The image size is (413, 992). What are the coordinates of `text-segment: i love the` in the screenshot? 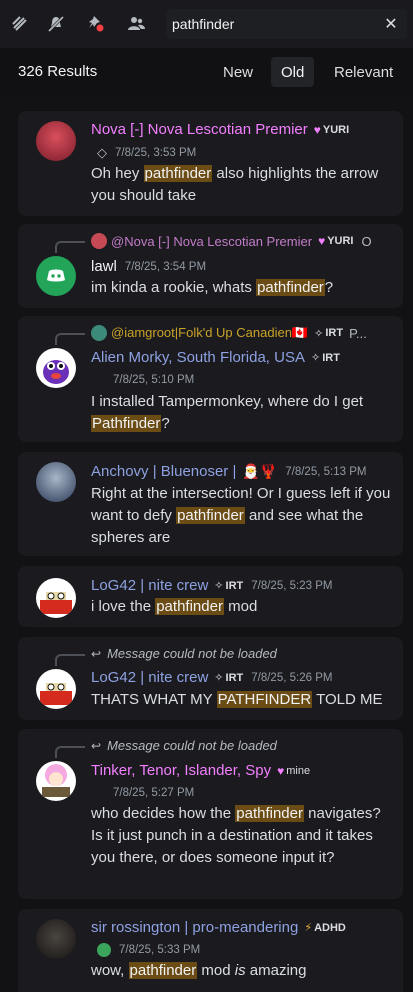 It's located at (123, 606).